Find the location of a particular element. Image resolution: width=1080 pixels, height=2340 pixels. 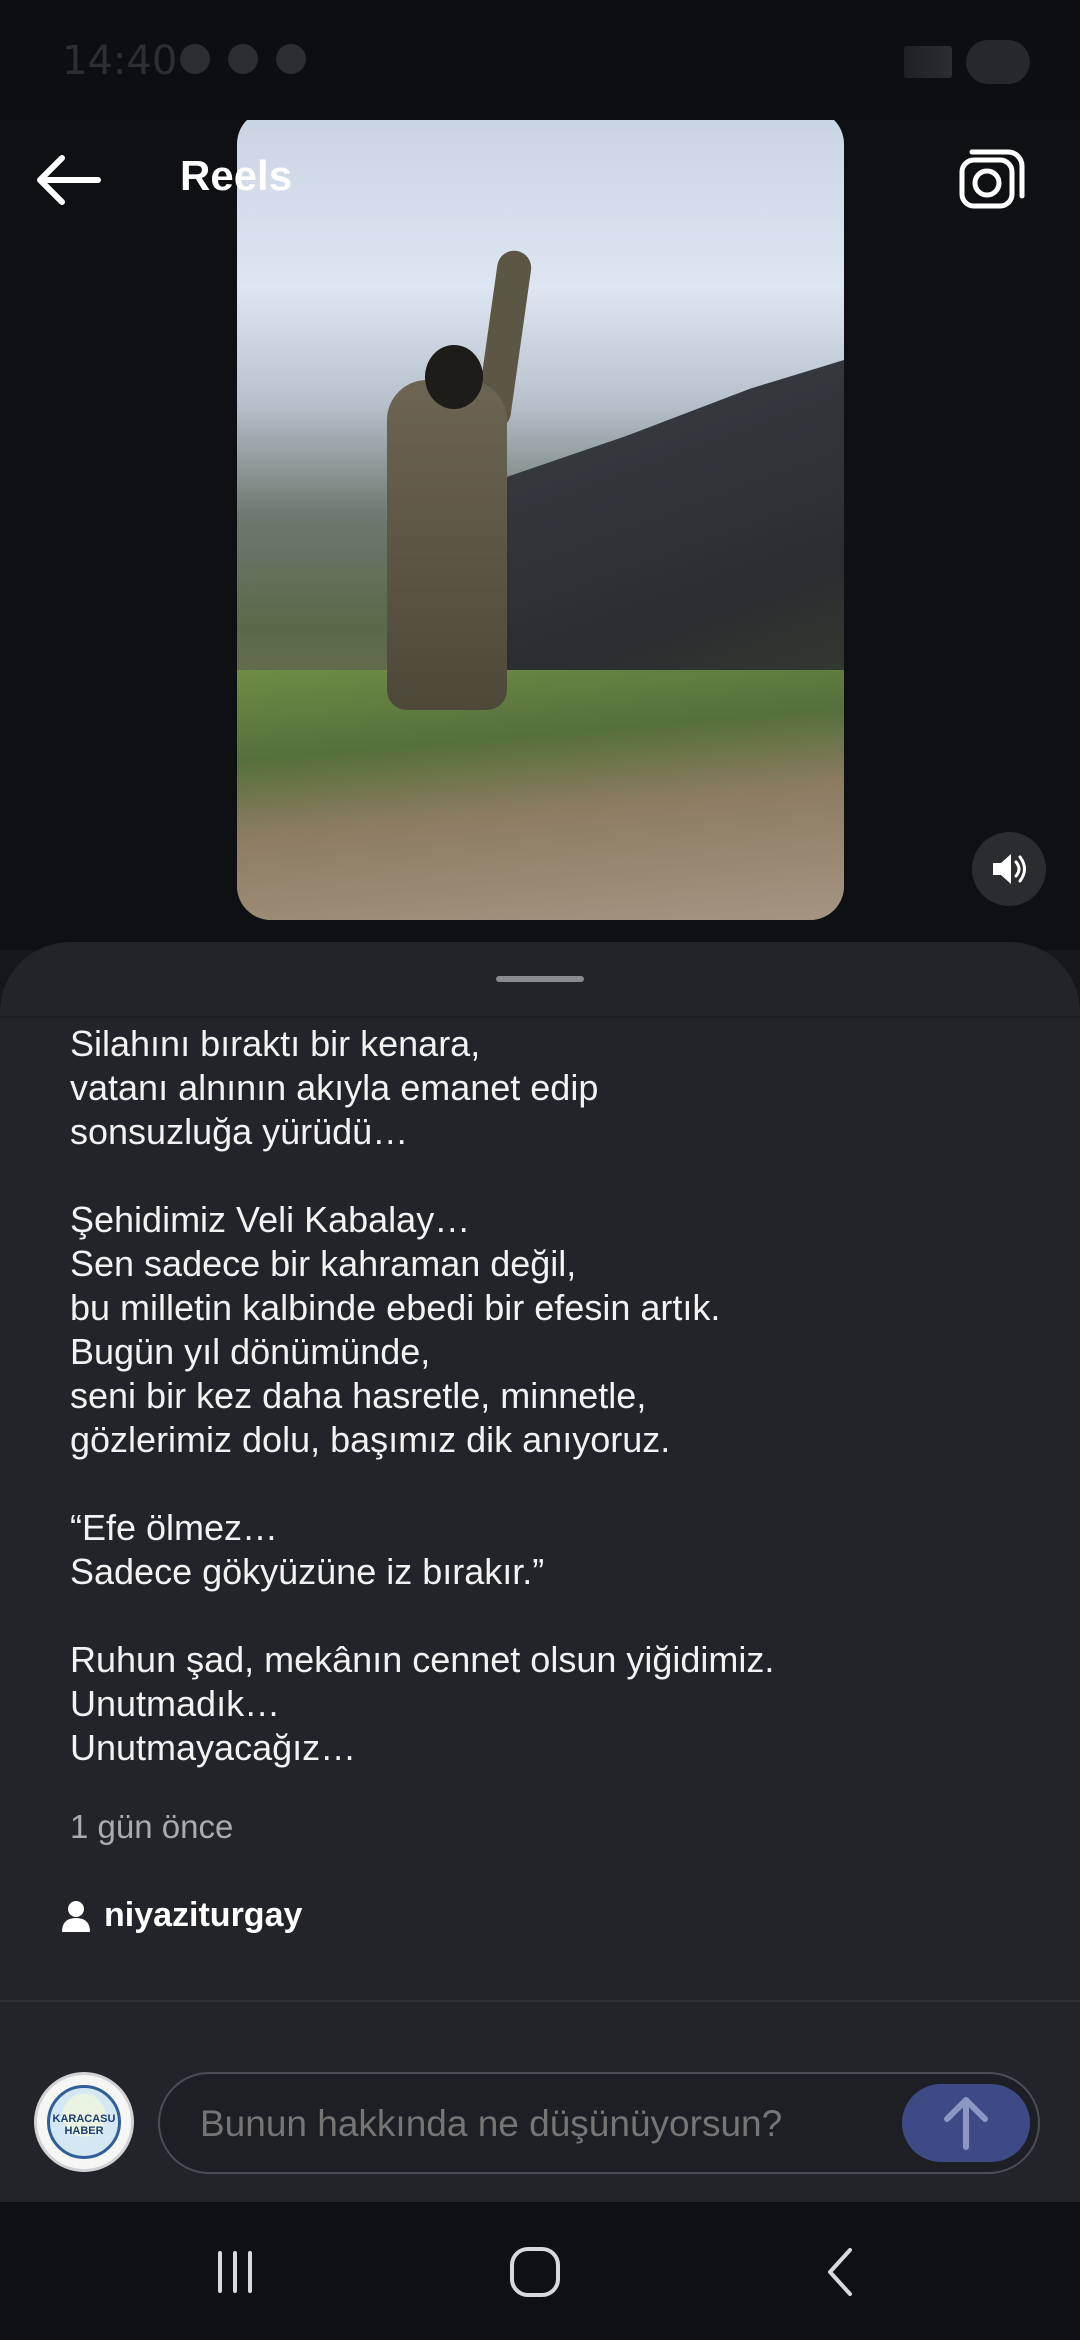

sheet-divider is located at coordinates (540, 1017).